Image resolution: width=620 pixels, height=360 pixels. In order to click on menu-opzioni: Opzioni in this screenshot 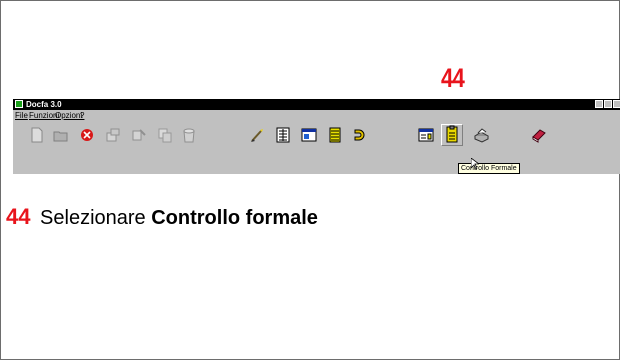, I will do `click(68, 115)`.